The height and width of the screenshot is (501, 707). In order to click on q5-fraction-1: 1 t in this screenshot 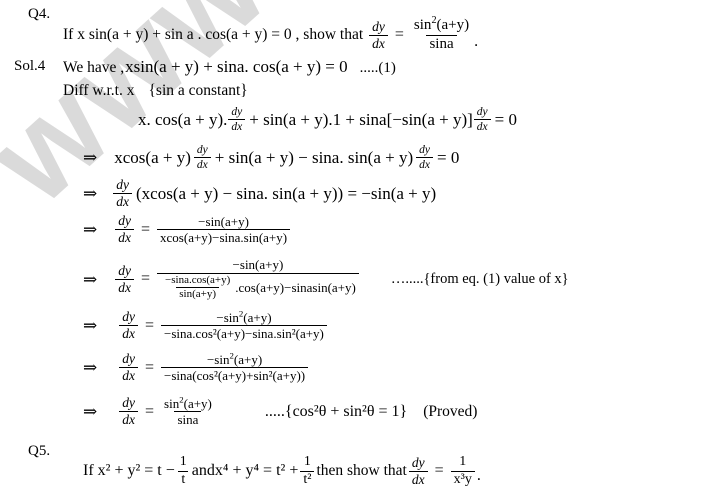, I will do `click(183, 471)`.